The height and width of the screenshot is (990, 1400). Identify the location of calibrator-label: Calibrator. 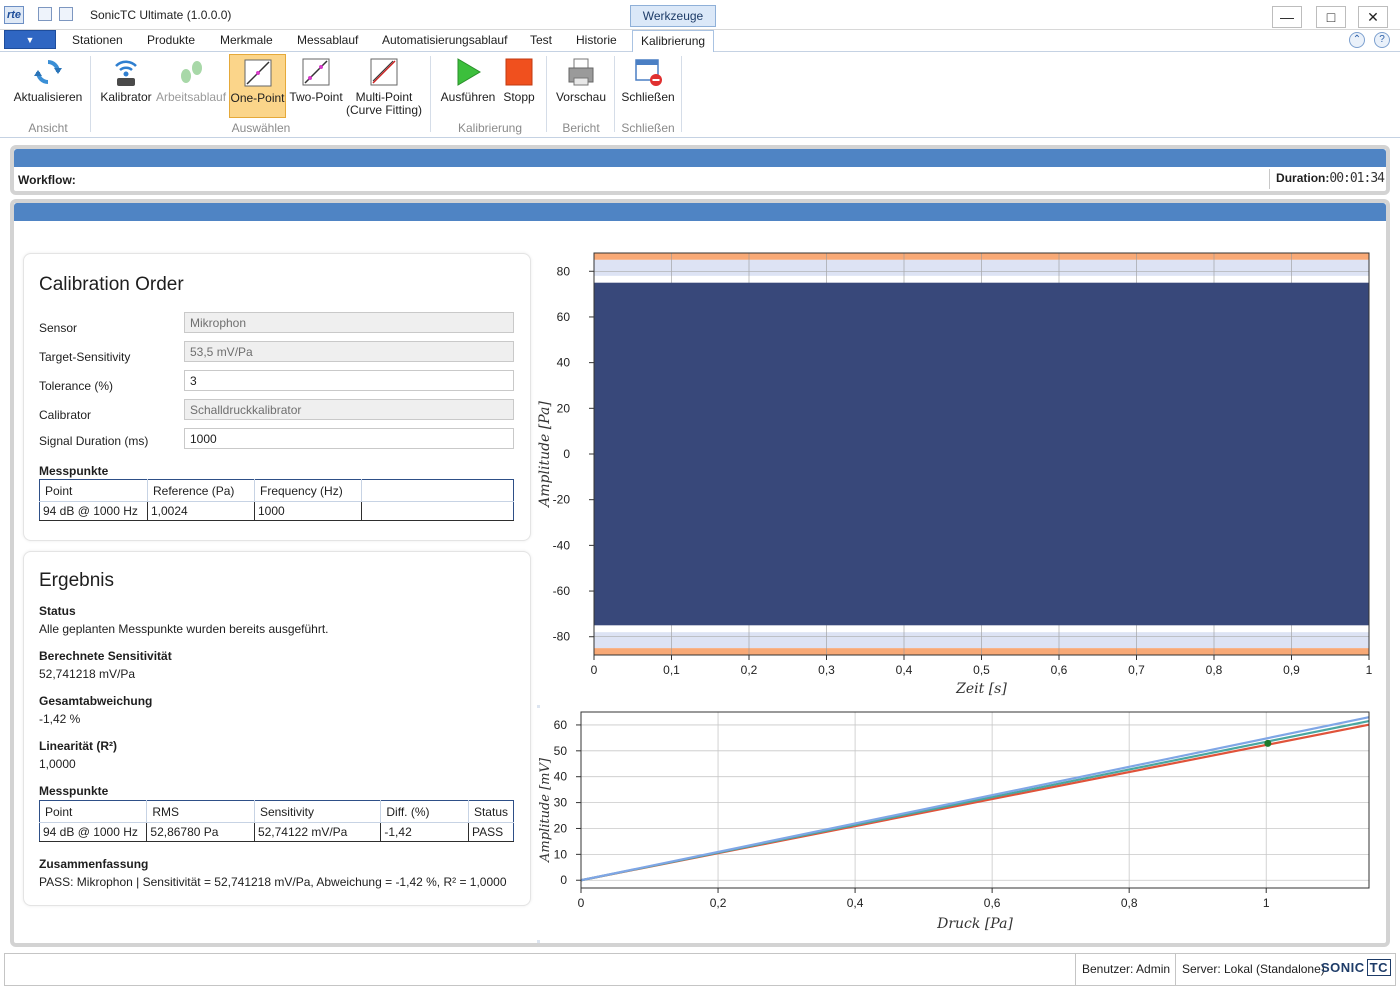
(65, 415).